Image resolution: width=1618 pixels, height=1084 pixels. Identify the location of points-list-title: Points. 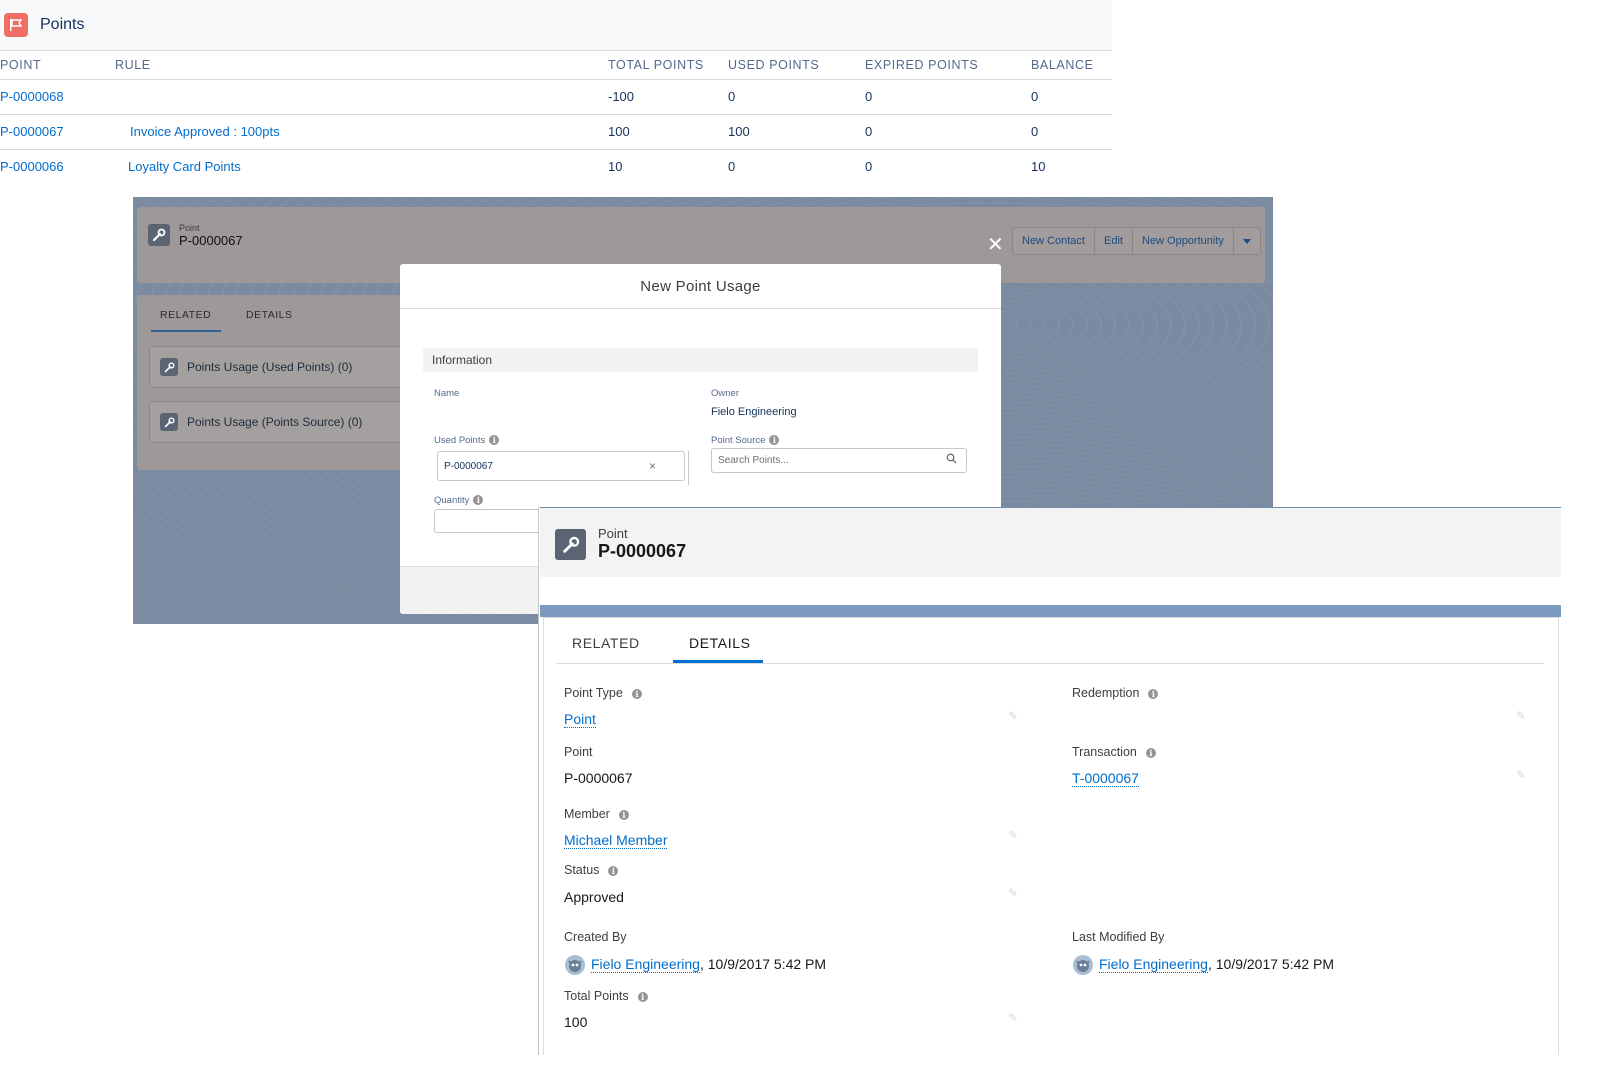
(62, 25).